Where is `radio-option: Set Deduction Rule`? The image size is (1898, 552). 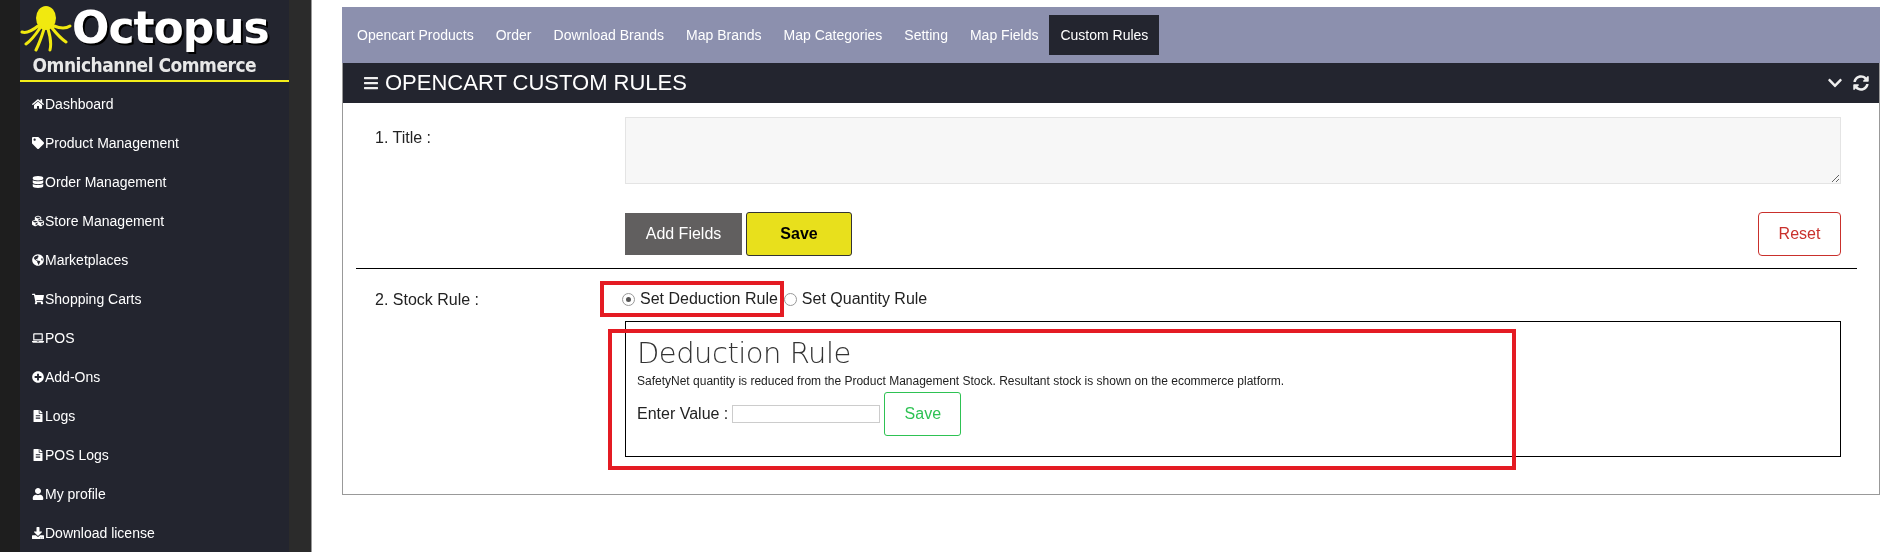
radio-option: Set Deduction Rule is located at coordinates (692, 299).